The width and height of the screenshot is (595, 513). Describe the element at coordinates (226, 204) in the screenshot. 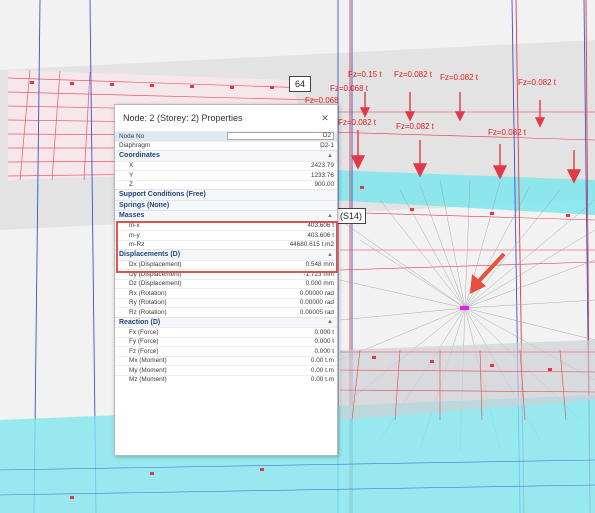

I see `section-header: Springs (None)` at that location.